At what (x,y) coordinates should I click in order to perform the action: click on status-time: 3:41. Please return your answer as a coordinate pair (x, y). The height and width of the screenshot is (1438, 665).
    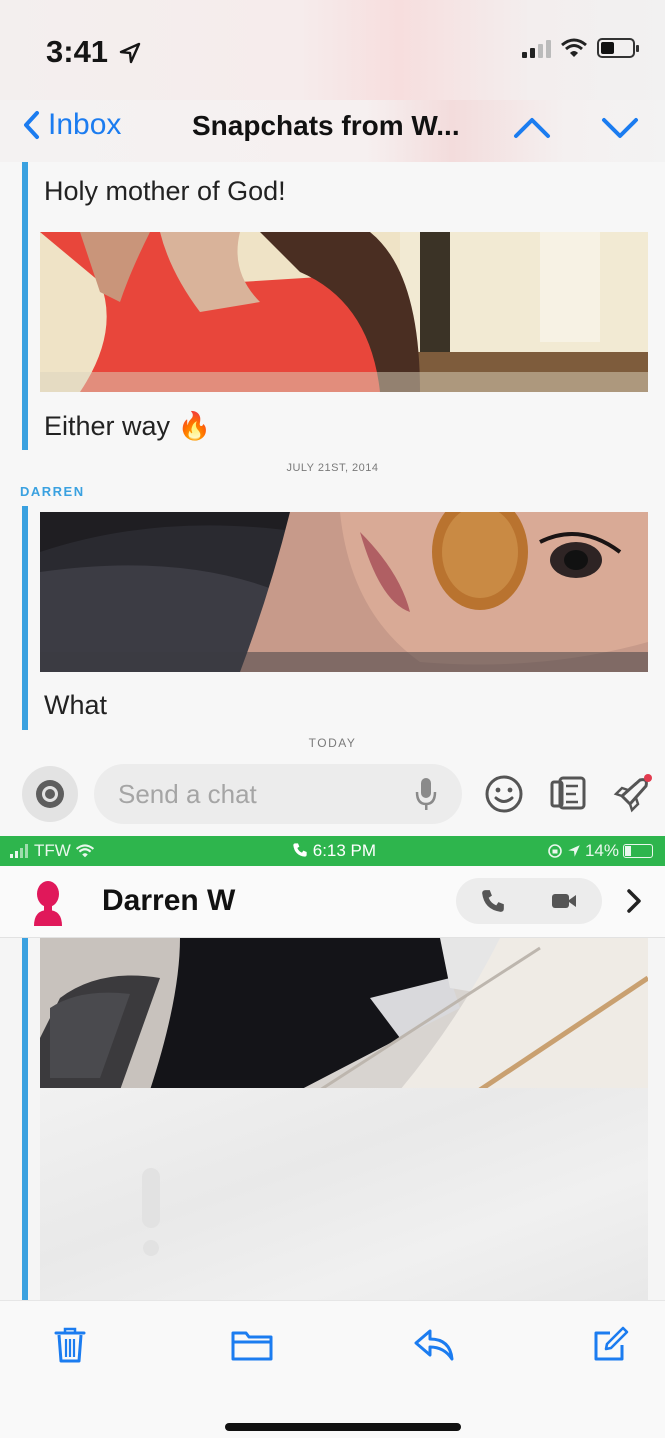
    Looking at the image, I should click on (93, 52).